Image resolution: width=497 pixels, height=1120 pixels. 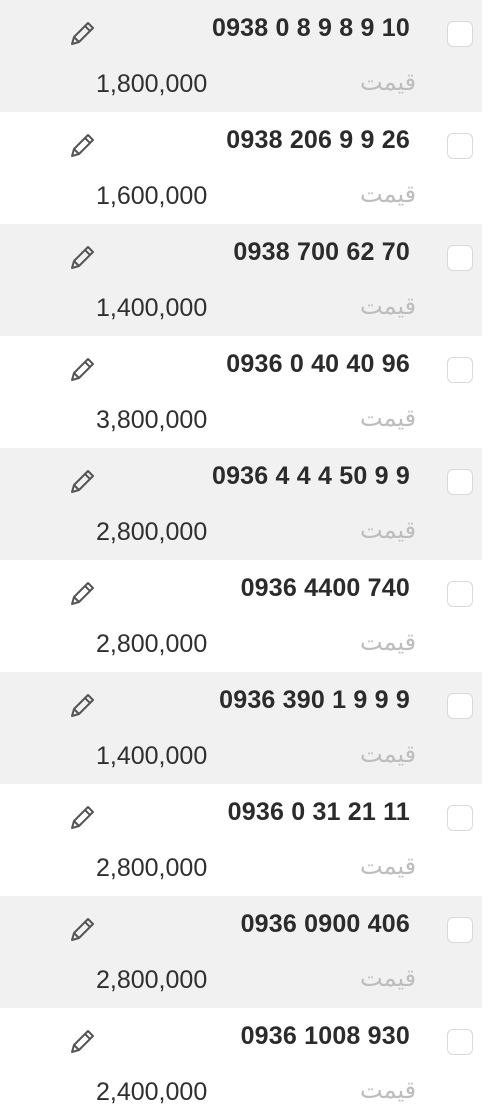 What do you see at coordinates (241, 392) in the screenshot?
I see `list-item: 0936 0 40 40 96 قیمت 3,800,000` at bounding box center [241, 392].